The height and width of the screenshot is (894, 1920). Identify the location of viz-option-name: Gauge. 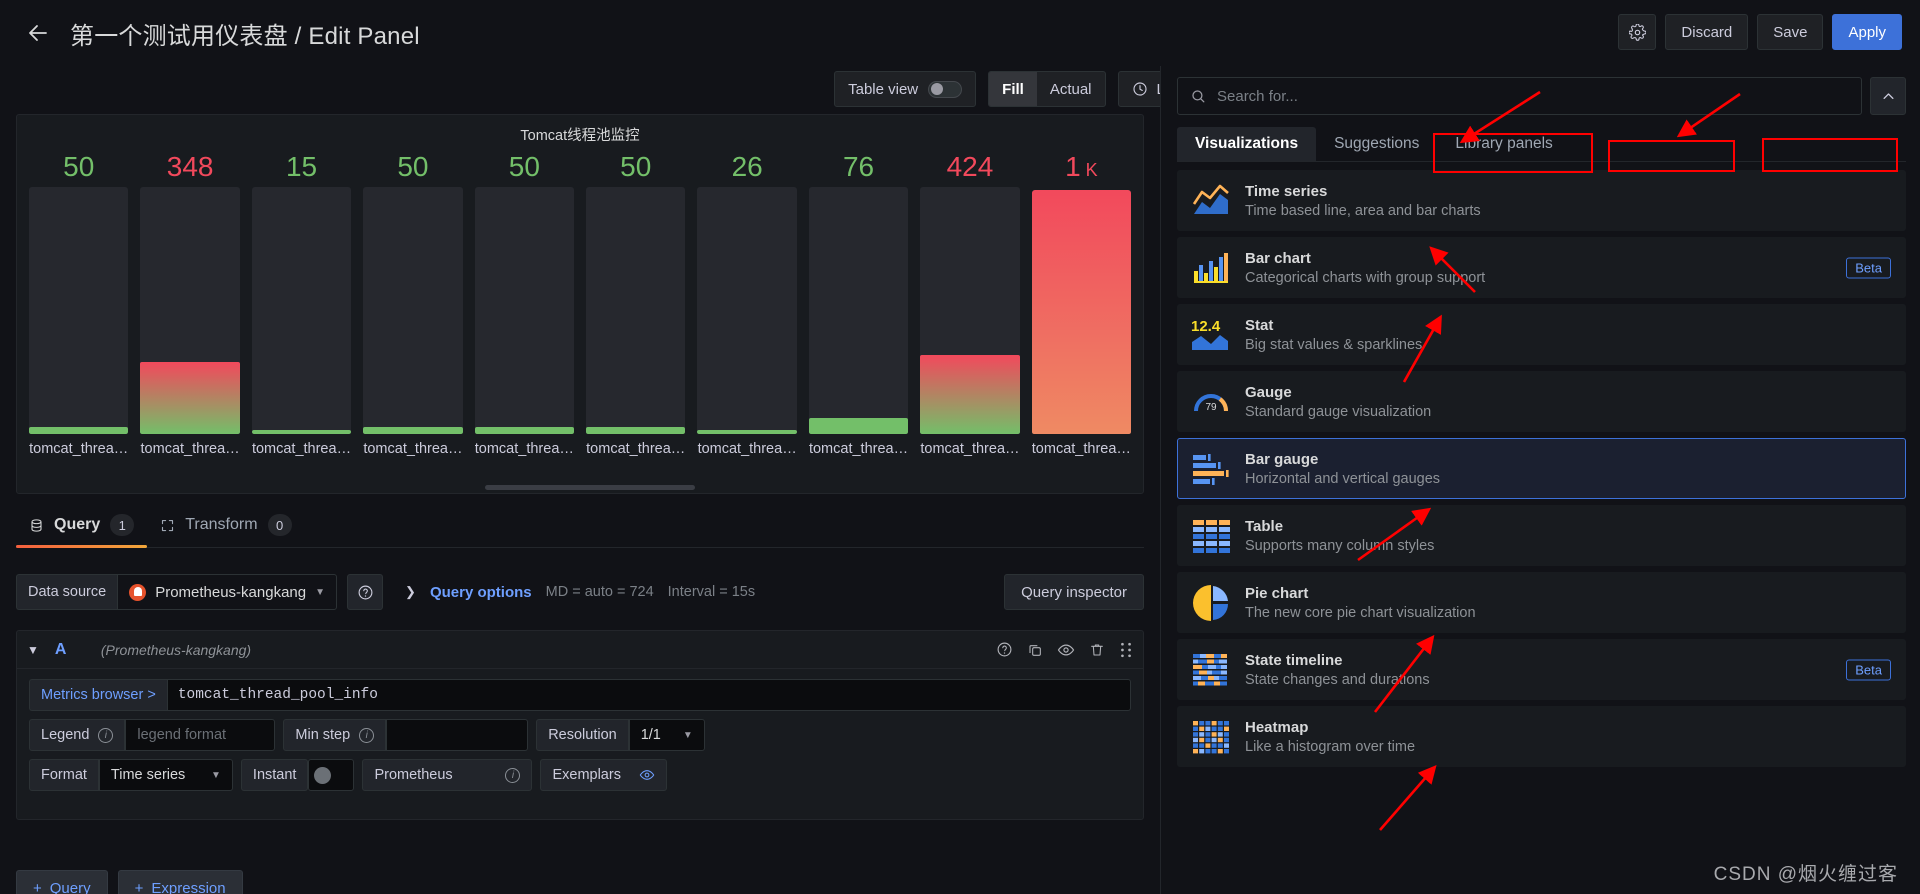
(1268, 392).